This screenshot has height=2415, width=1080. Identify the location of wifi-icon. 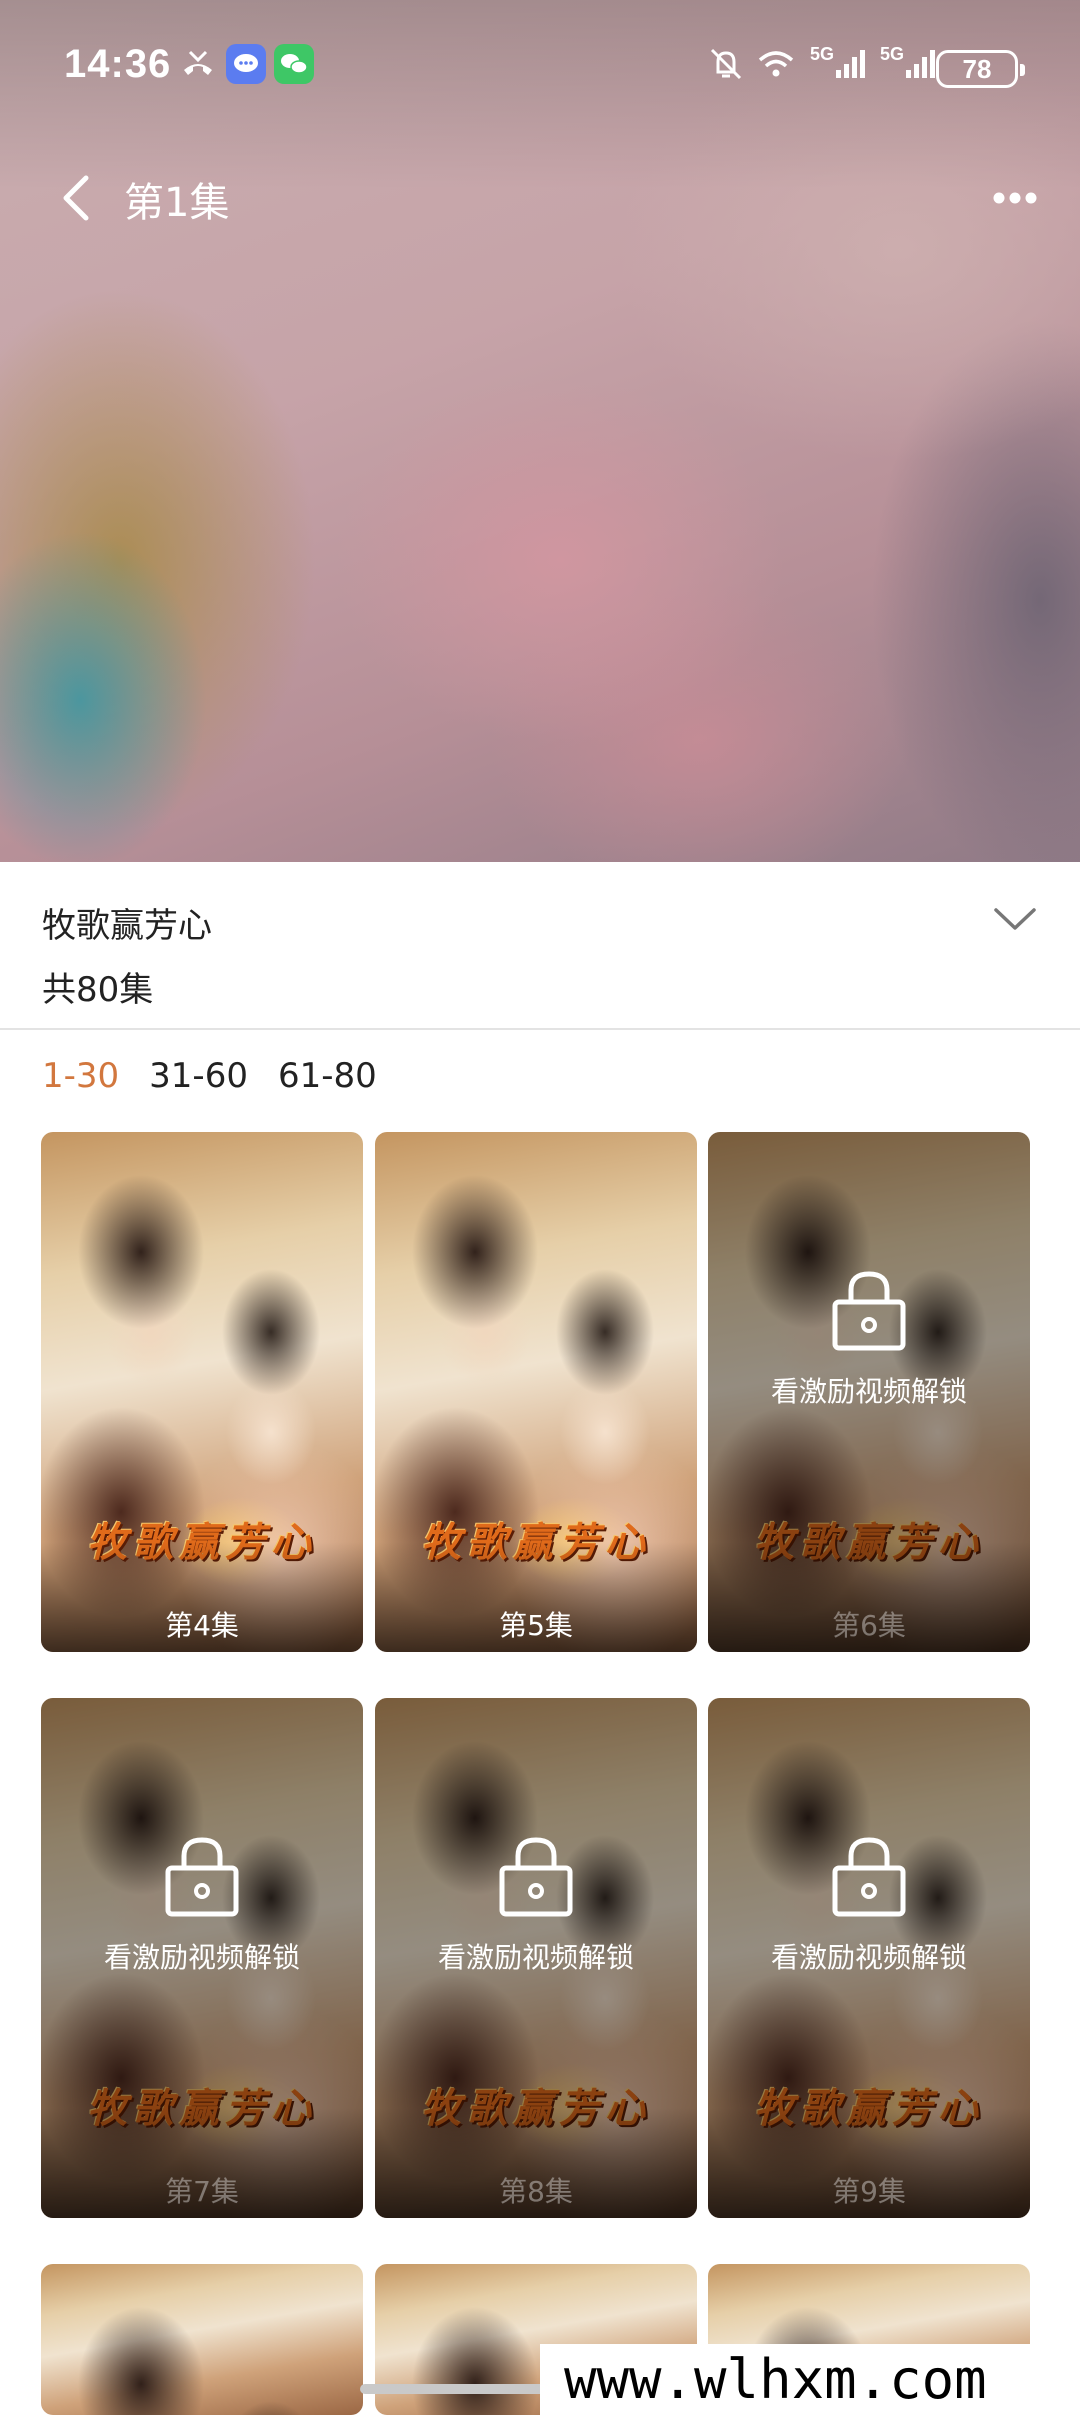
(776, 64).